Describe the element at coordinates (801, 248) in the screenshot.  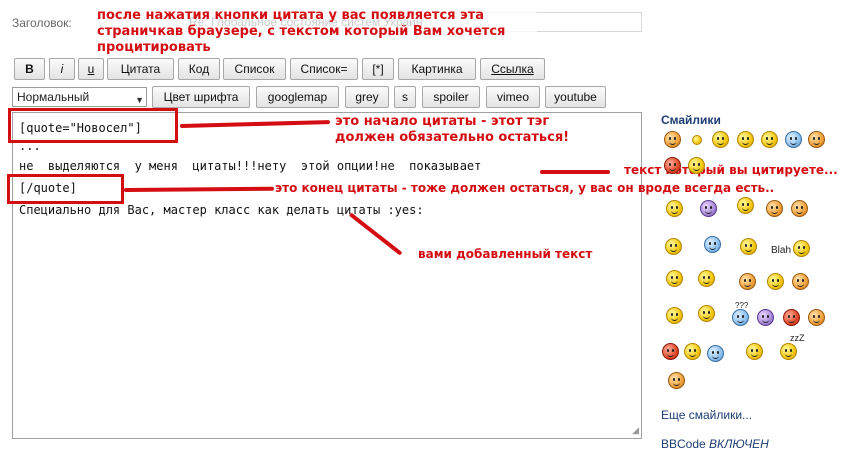
I see `smiley-blah-icon` at that location.